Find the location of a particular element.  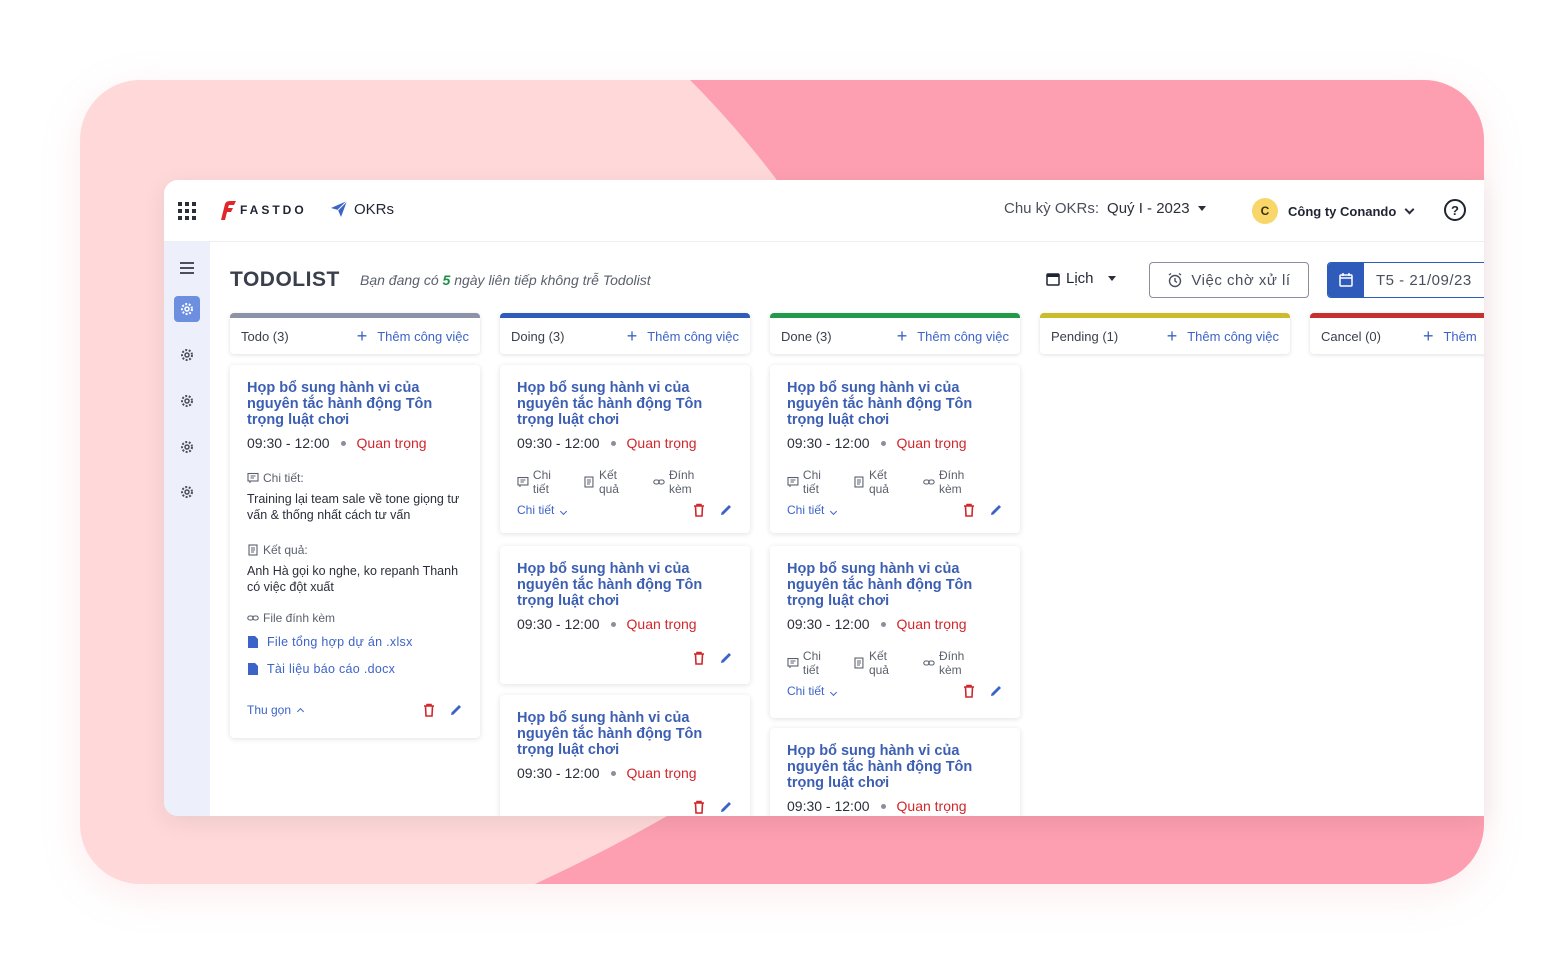

collapse-label: Thu gọn is located at coordinates (269, 710).